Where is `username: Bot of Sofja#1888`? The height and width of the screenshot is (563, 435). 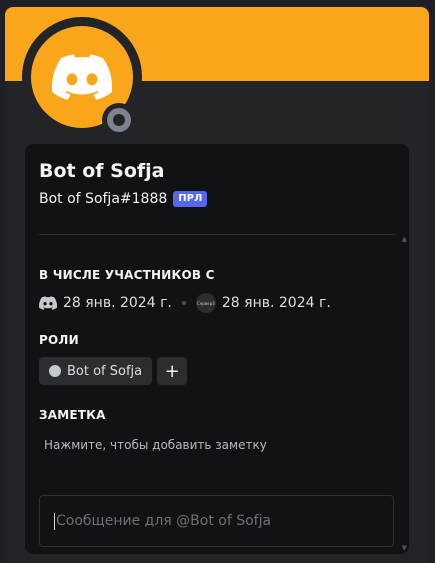
username: Bot of Sofja#1888 is located at coordinates (103, 199).